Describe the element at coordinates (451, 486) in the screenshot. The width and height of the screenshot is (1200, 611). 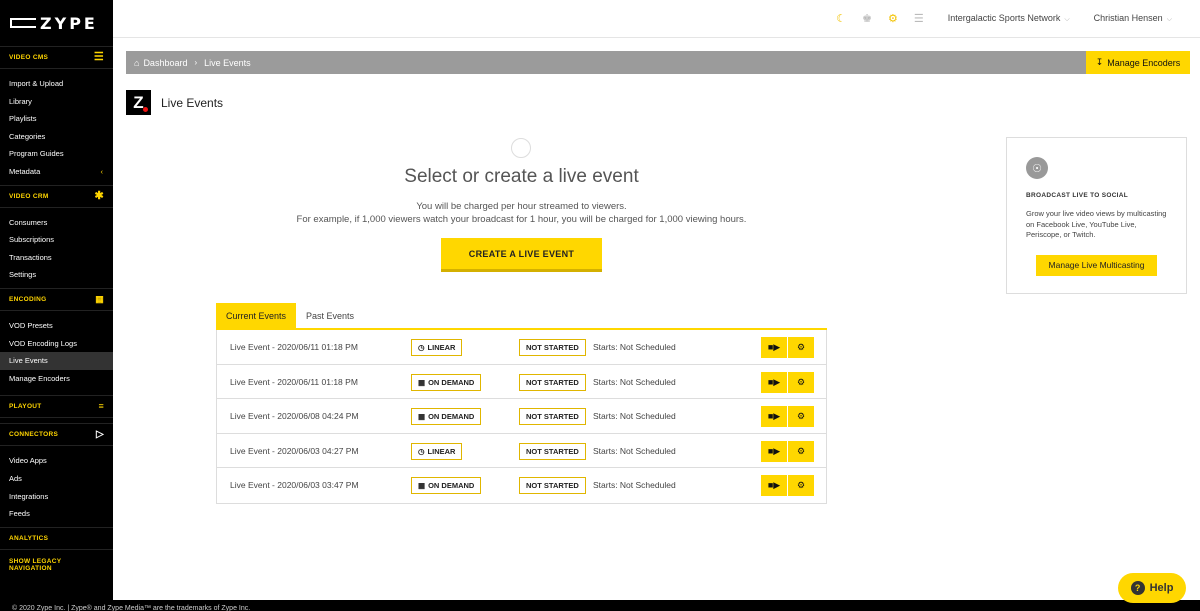
I see `badge-label: ON DEMAND` at that location.